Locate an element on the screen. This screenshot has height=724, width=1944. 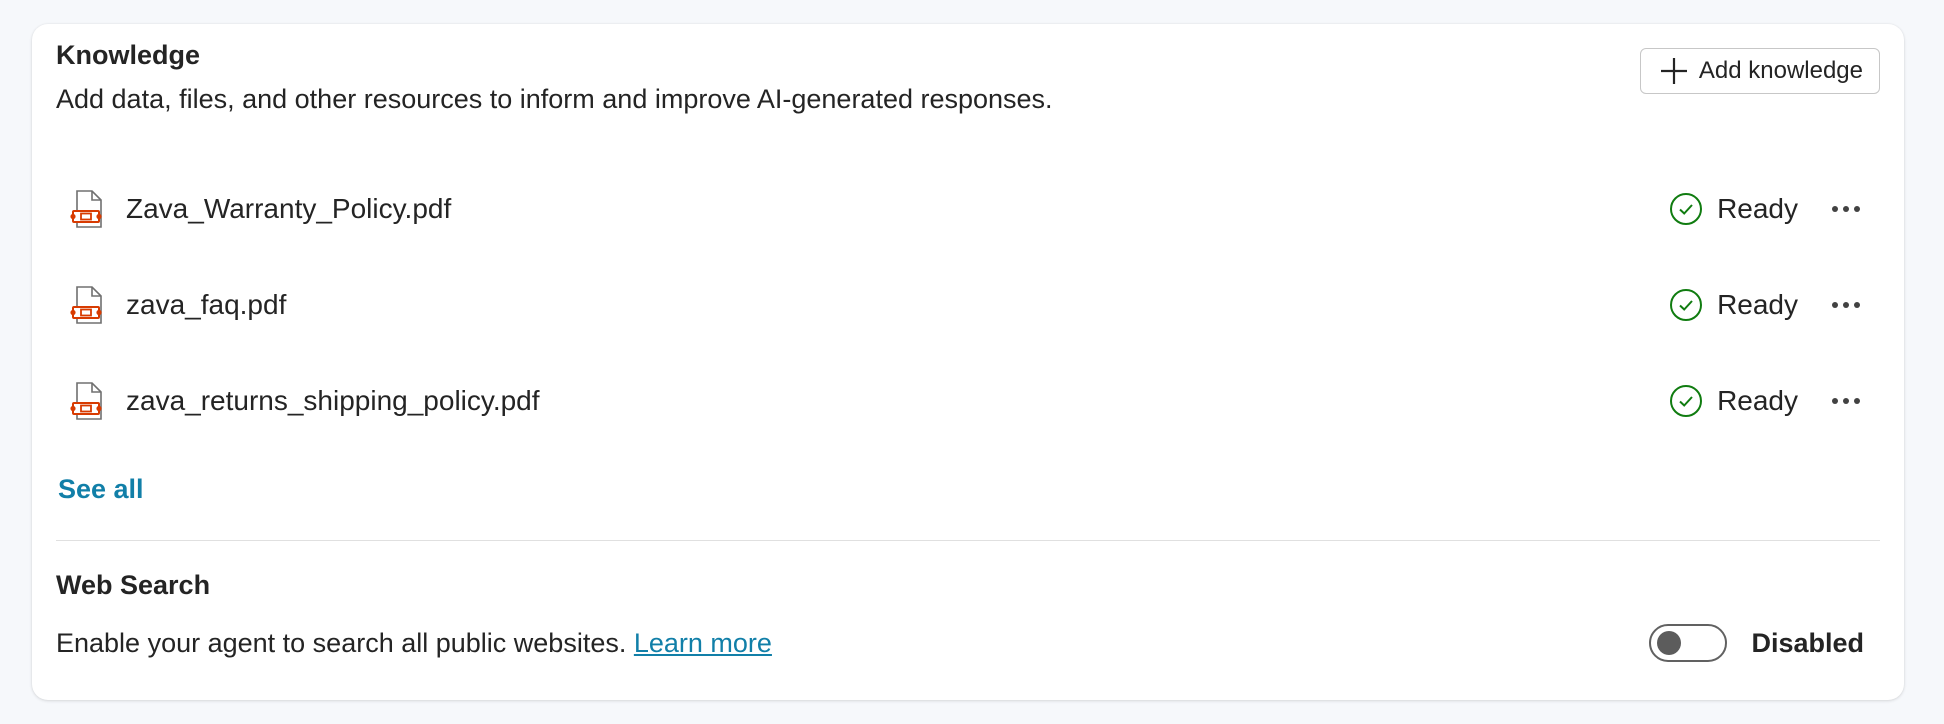
web-search-toggle-group: Disabled is located at coordinates (1756, 643).